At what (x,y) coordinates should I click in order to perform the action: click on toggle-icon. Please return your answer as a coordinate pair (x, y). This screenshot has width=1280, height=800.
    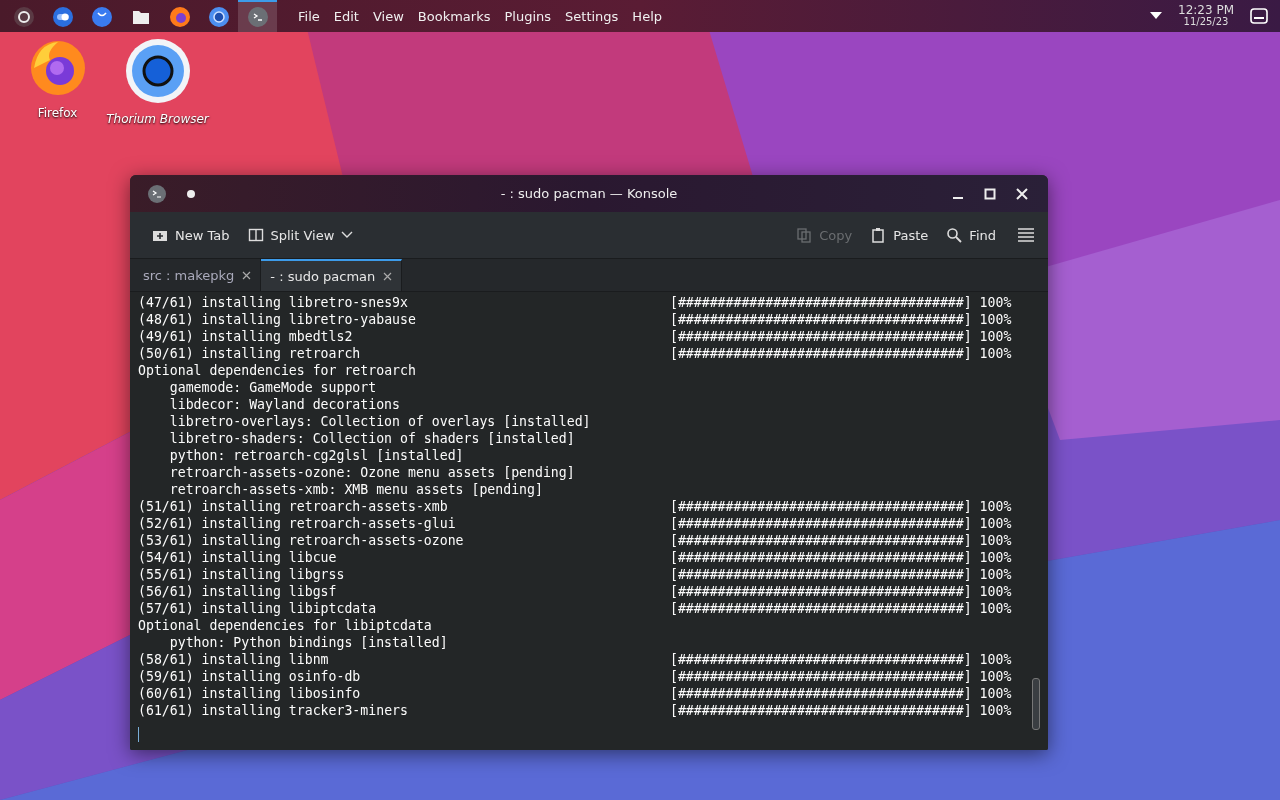
    Looking at the image, I should click on (62, 17).